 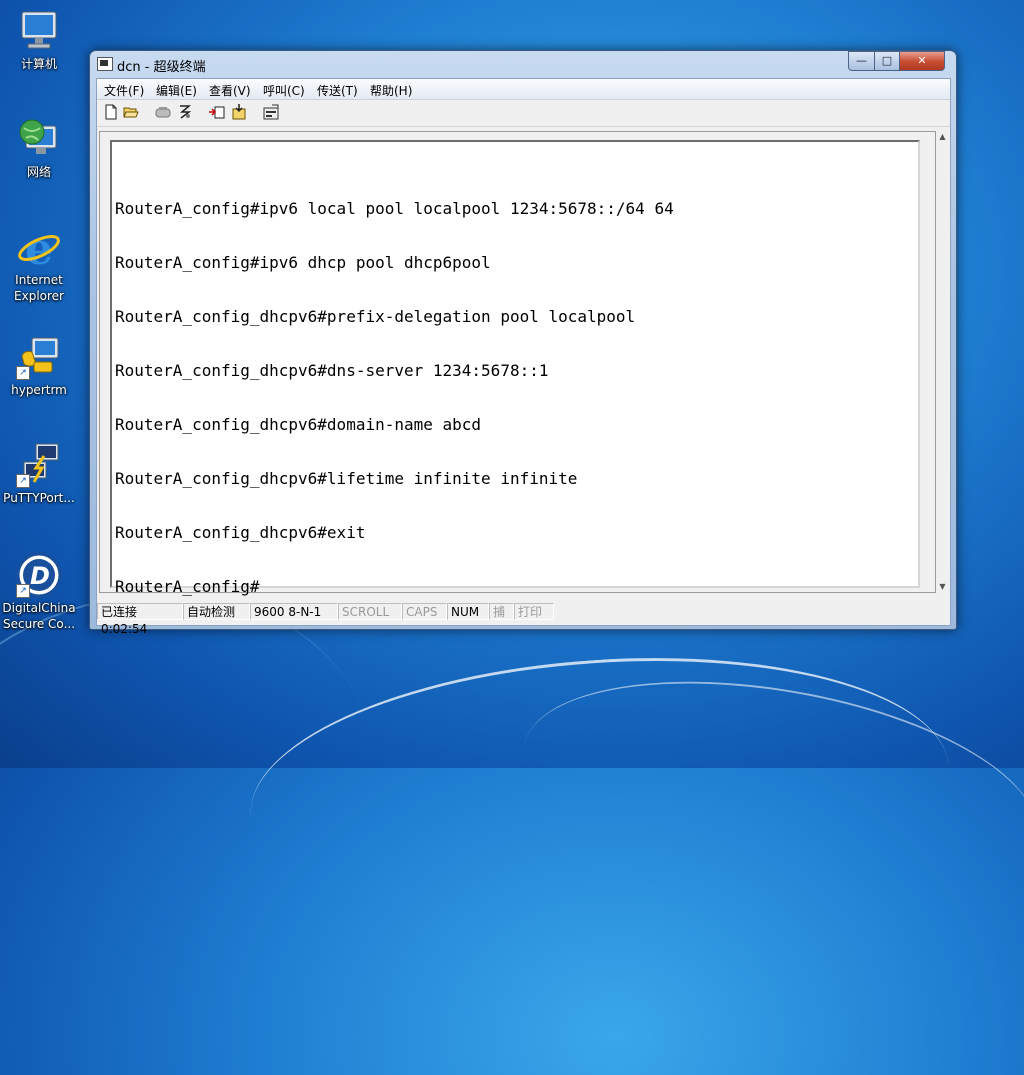 What do you see at coordinates (240, 532) in the screenshot?
I see `terminal-line: RouterA_config_dhcpv6#exit` at bounding box center [240, 532].